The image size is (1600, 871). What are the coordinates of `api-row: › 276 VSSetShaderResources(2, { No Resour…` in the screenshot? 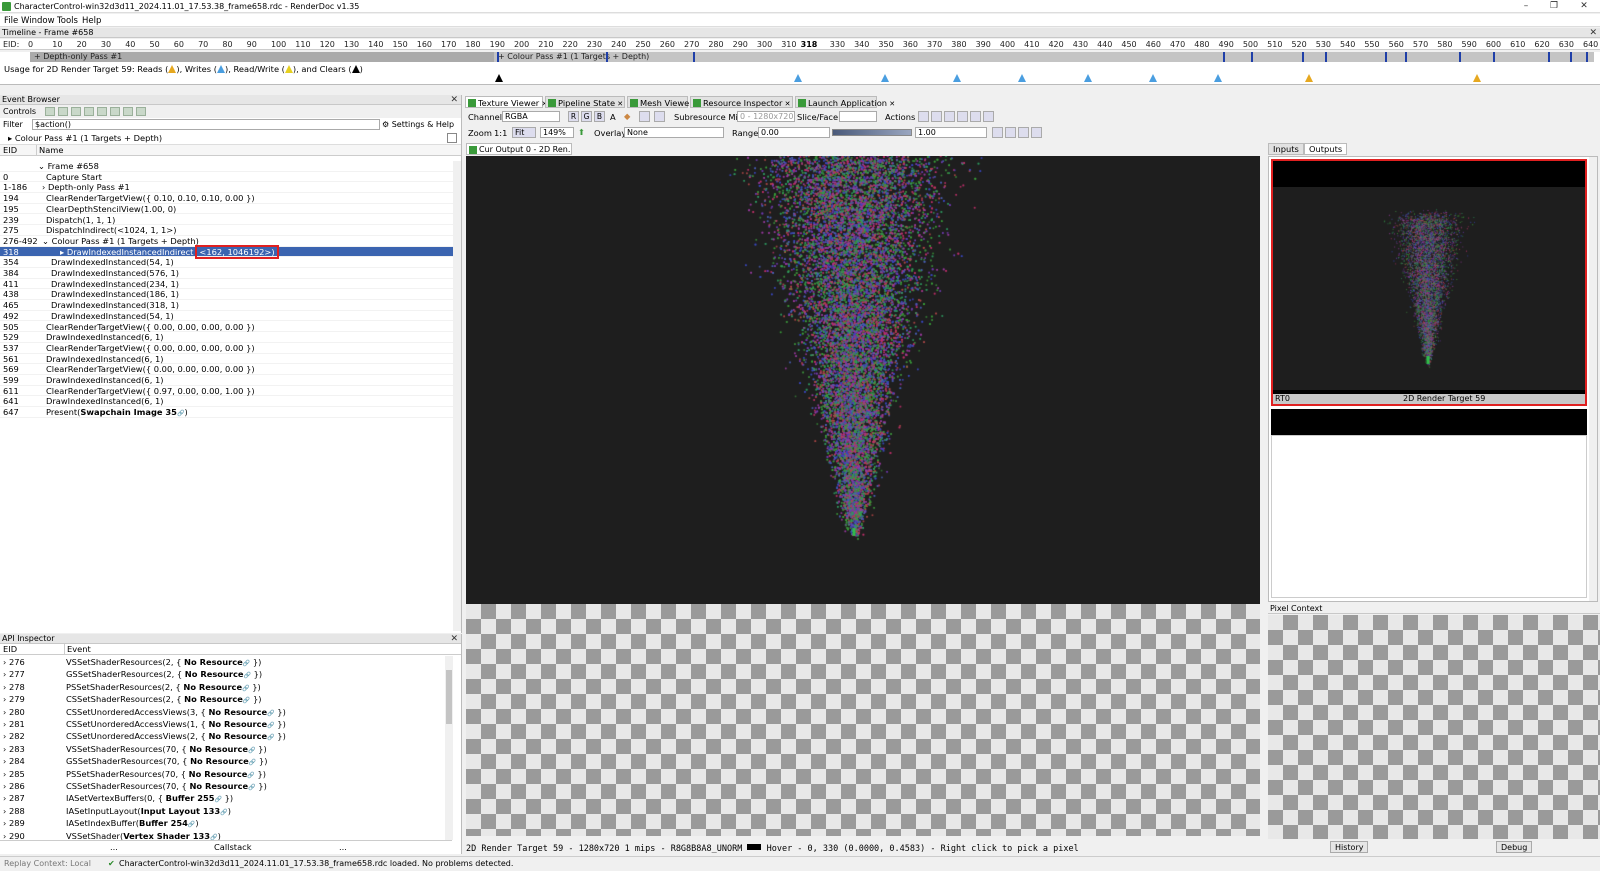 It's located at (223, 662).